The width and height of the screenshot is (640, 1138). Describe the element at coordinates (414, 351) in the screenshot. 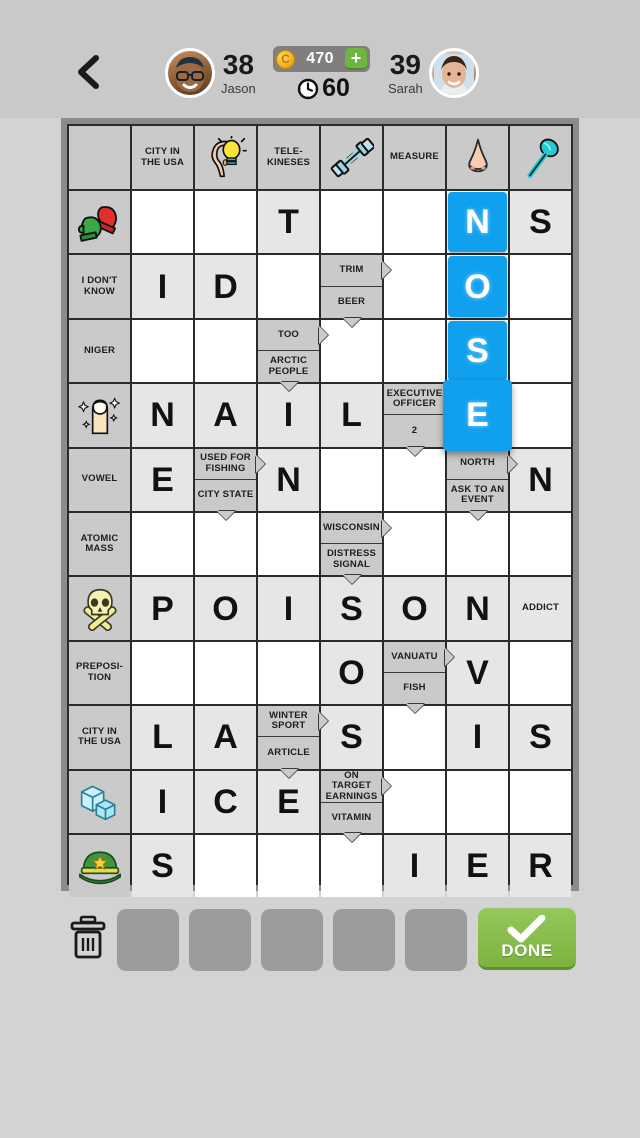

I see `empty-cell-r4c6` at that location.